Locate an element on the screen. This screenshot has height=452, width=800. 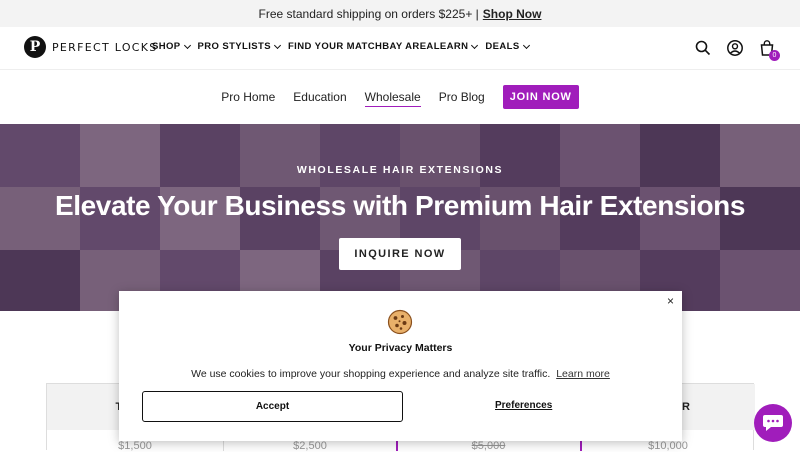
column-price: $10,000 is located at coordinates (668, 446).